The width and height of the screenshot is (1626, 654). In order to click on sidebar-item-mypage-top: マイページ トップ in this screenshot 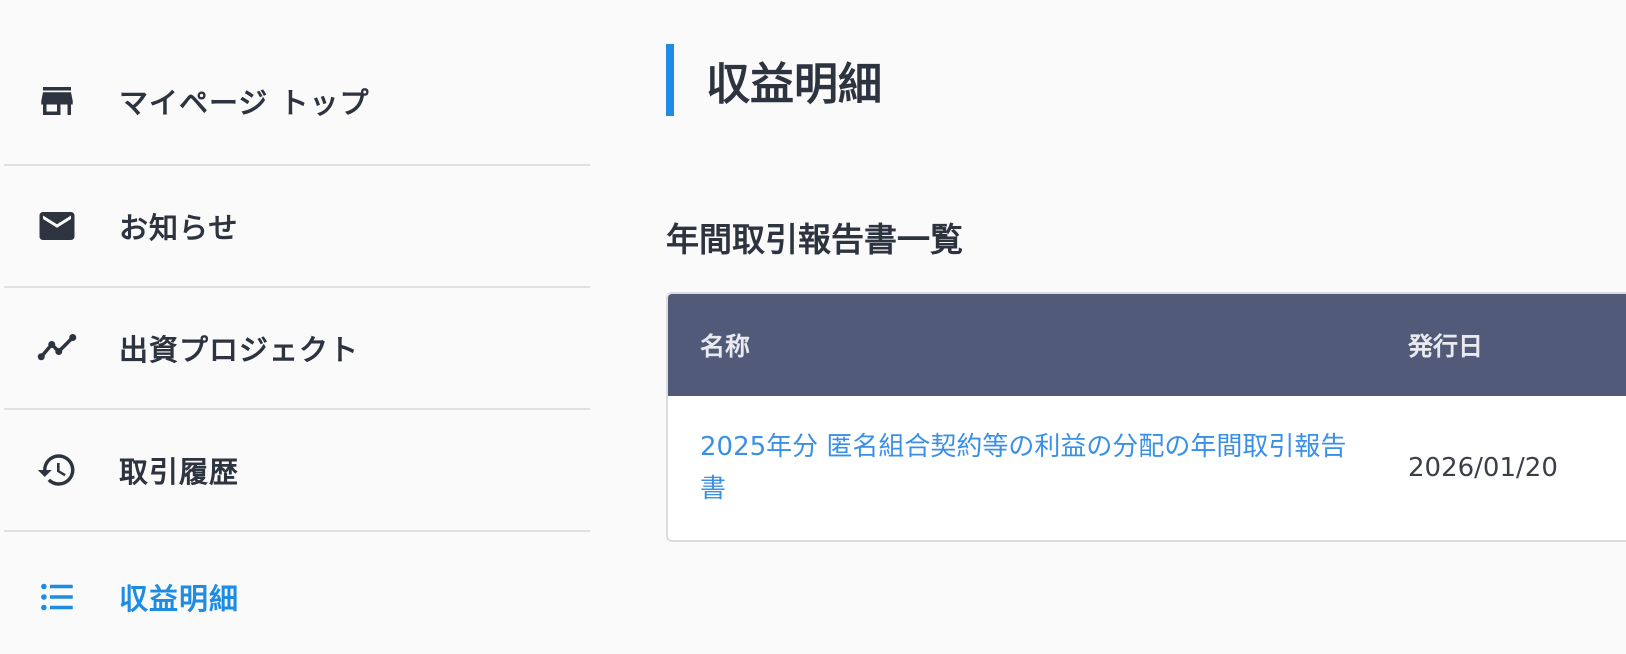, I will do `click(297, 83)`.